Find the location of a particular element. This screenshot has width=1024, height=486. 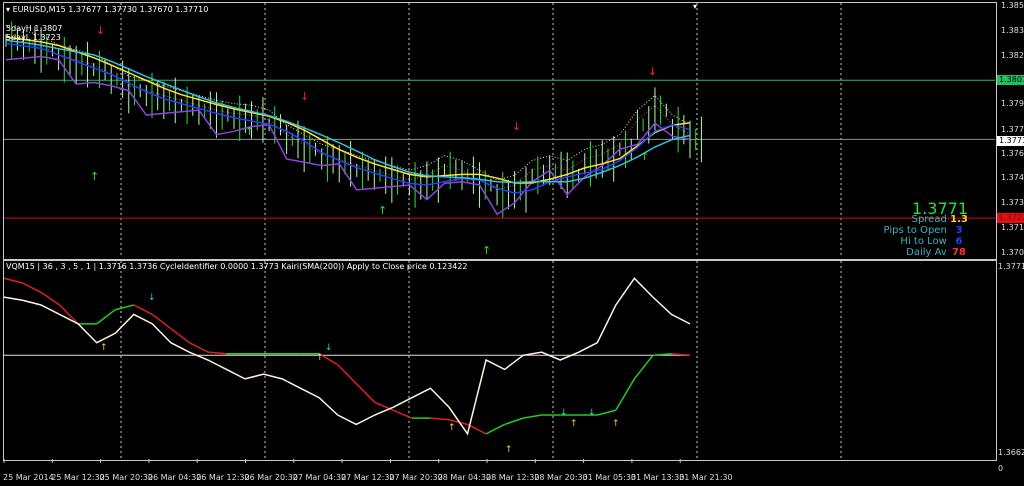

time-axis-label: 27 Mar 12:30 is located at coordinates (368, 477).